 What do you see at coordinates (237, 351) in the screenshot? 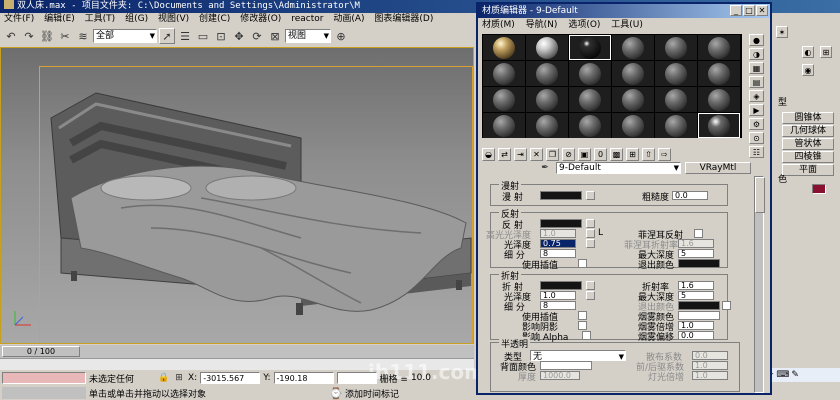
I see `time-slider-track: 0 / 100` at bounding box center [237, 351].